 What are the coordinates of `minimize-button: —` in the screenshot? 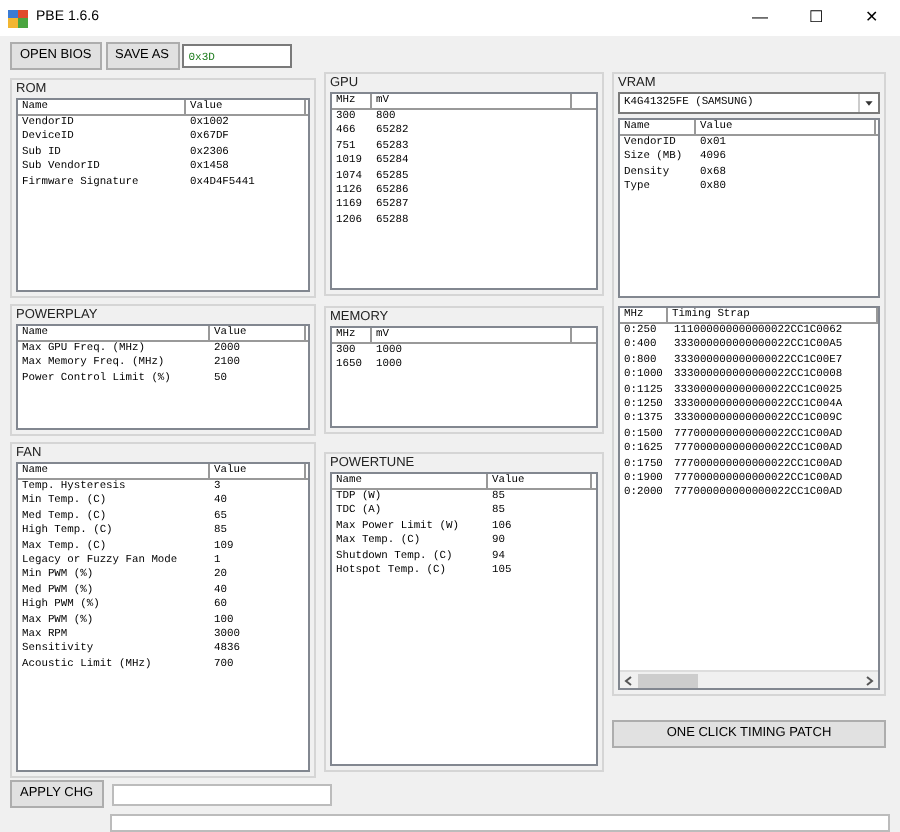 It's located at (760, 18).